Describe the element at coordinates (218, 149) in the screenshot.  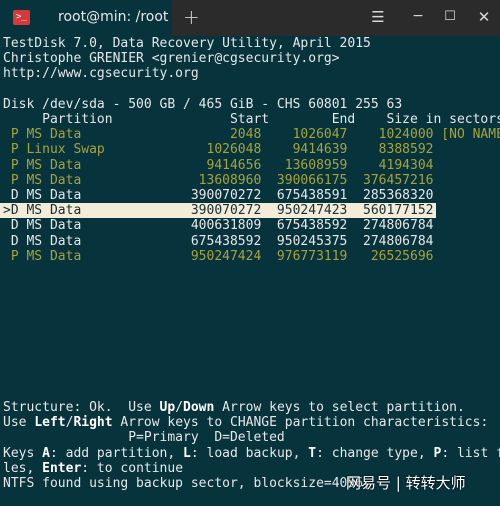
I see `partition-row: P Linux Swap 1026048 9414639 8388592` at that location.